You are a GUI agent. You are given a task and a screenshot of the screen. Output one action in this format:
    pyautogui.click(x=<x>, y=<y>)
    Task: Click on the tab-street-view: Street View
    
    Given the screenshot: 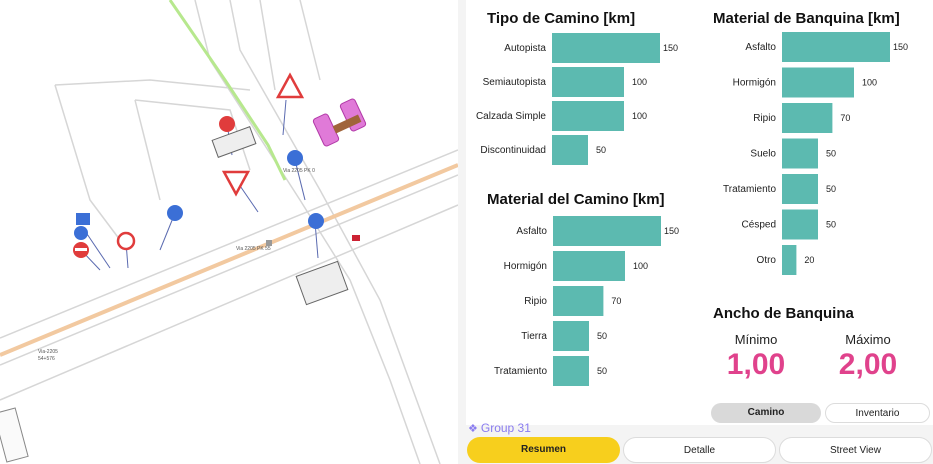 What is the action you would take?
    pyautogui.click(x=855, y=450)
    